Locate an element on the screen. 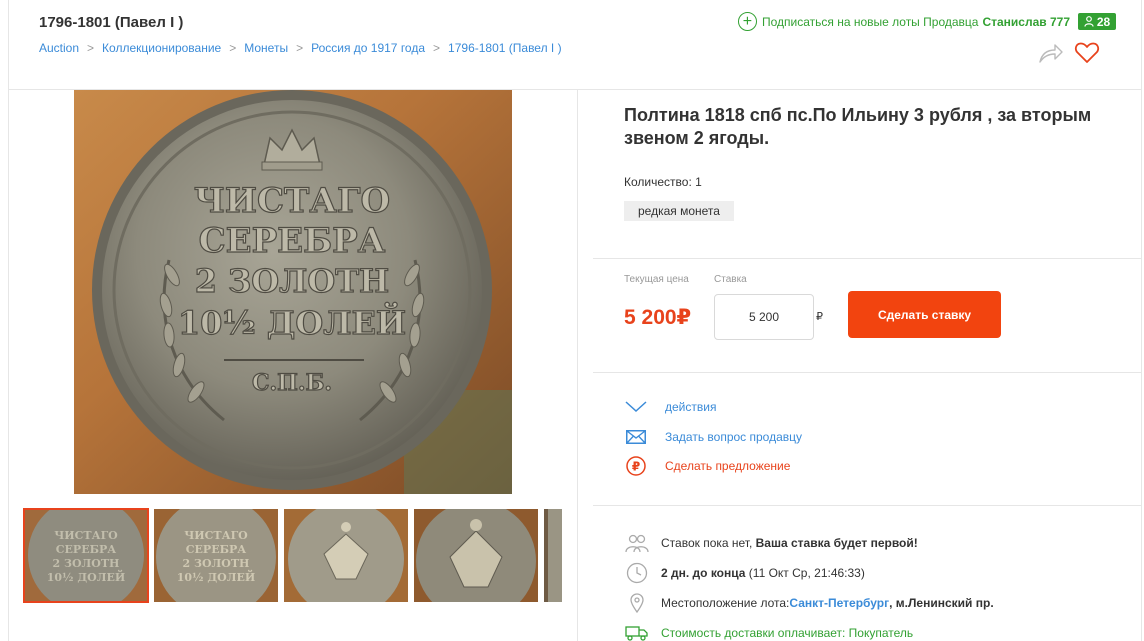  seller-rating: 28 is located at coordinates (1103, 21).